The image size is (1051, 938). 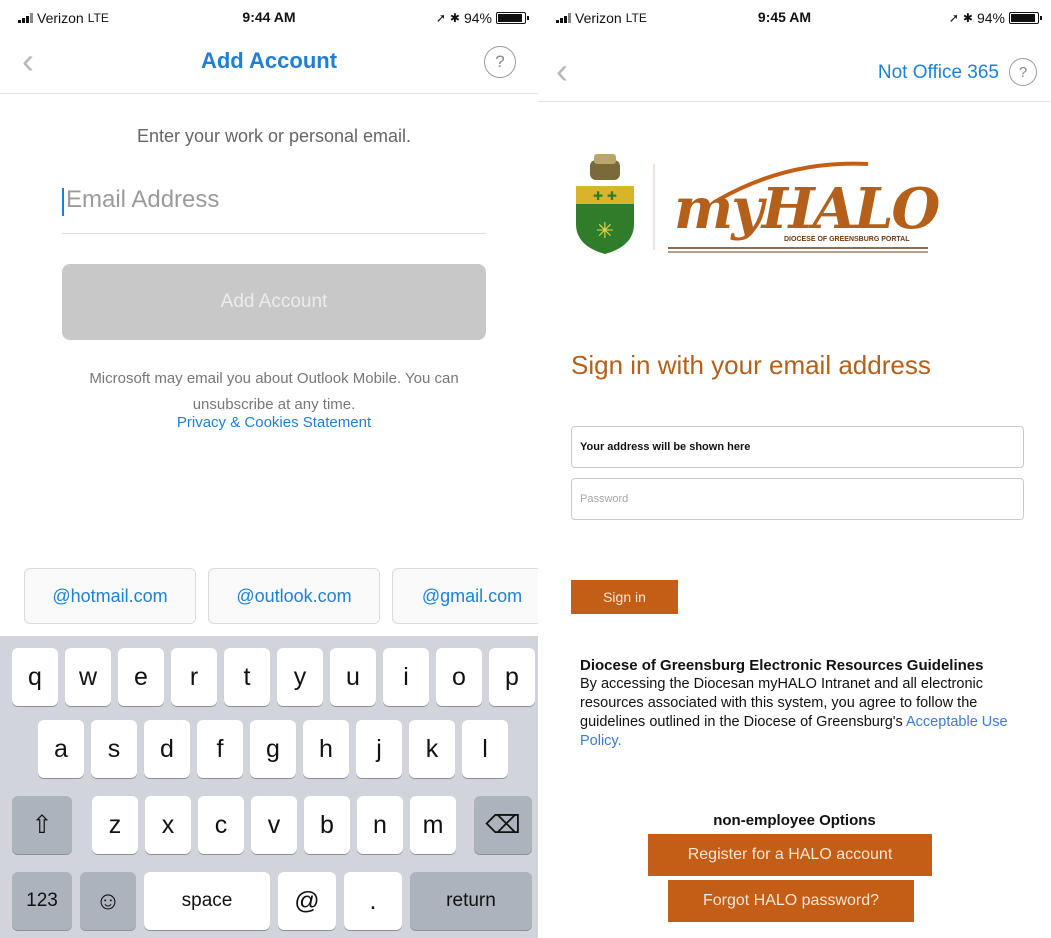 I want to click on not-office-365-link: Not Office 365, so click(x=938, y=73).